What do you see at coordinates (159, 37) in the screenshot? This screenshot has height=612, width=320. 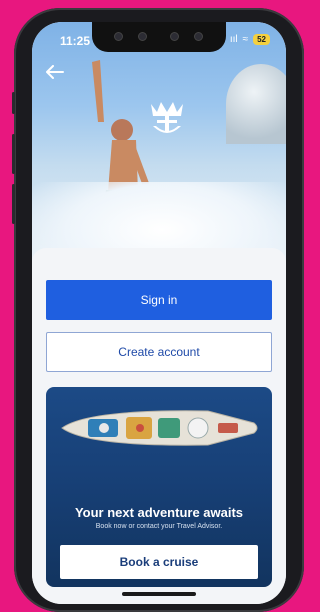 I see `camera-notch` at bounding box center [159, 37].